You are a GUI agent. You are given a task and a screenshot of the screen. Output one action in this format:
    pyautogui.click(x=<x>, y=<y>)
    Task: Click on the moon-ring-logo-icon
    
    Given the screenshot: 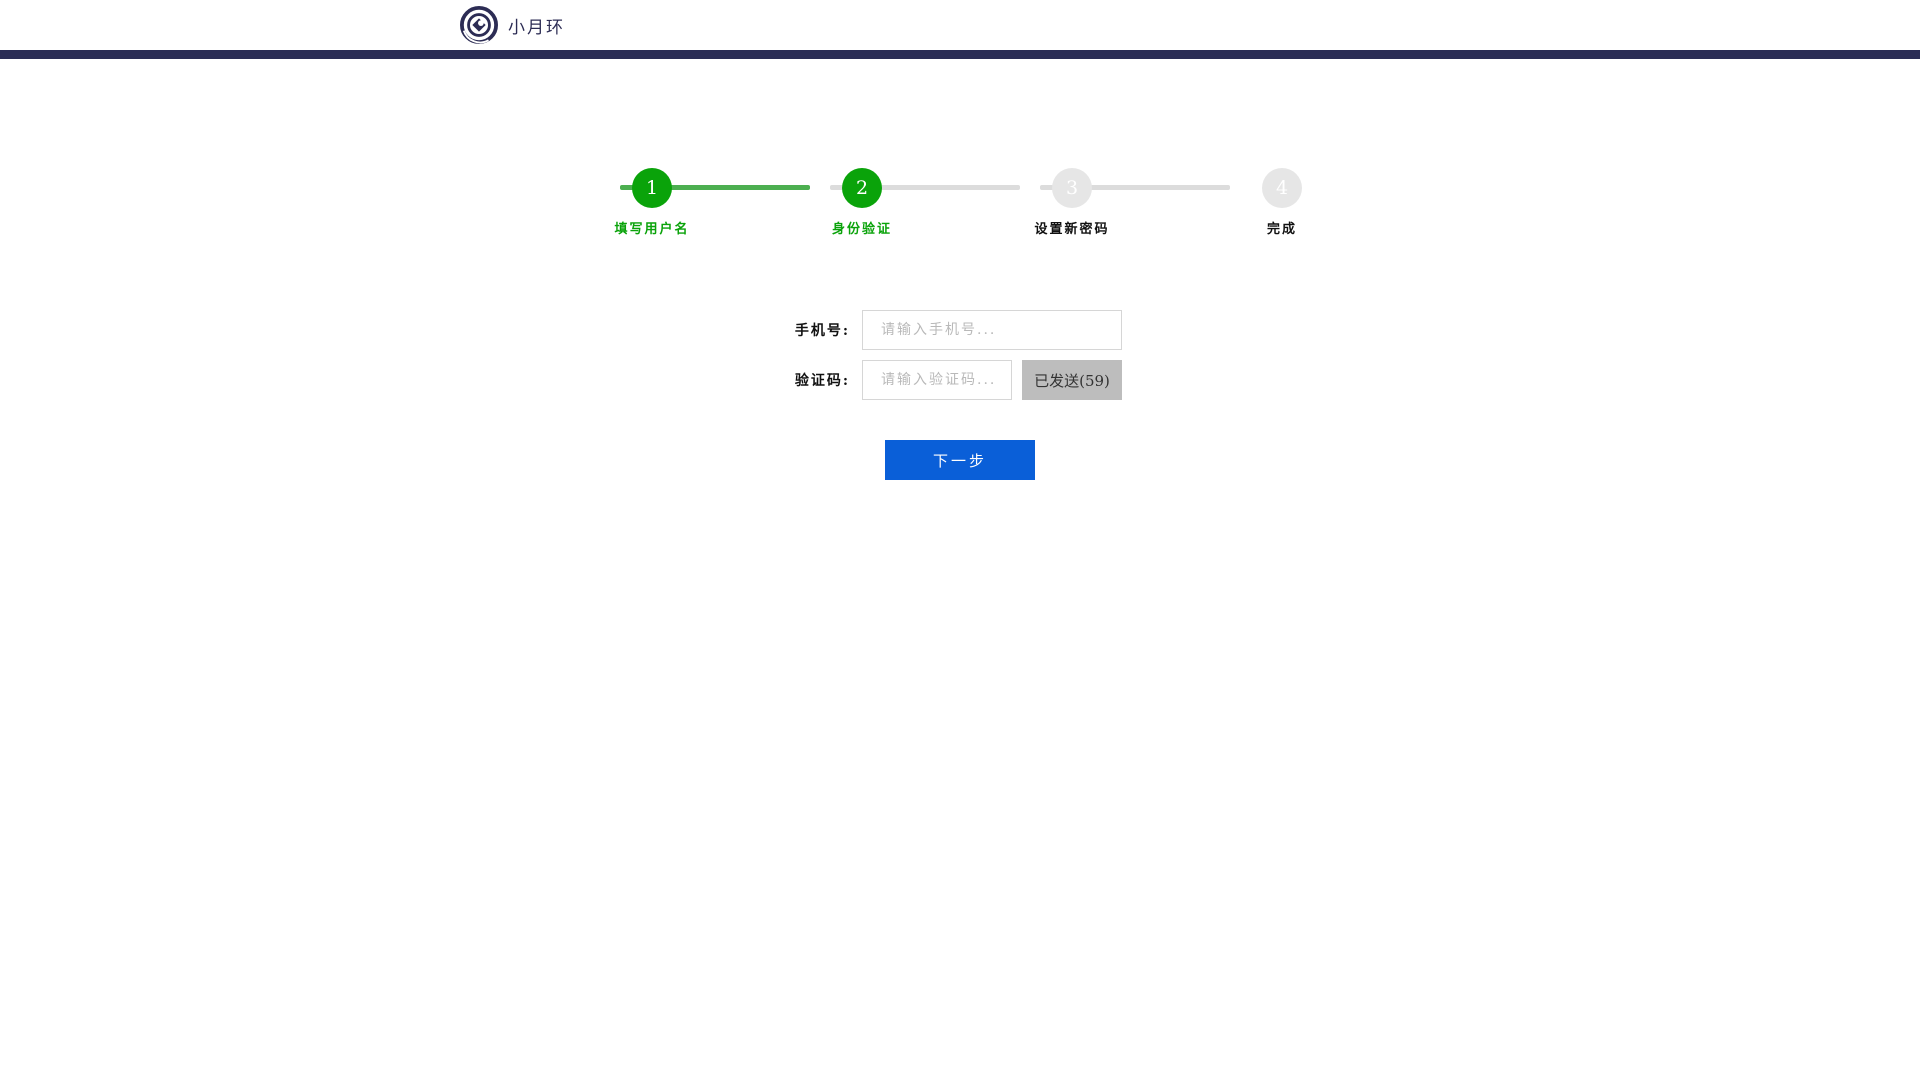 What is the action you would take?
    pyautogui.click(x=479, y=25)
    